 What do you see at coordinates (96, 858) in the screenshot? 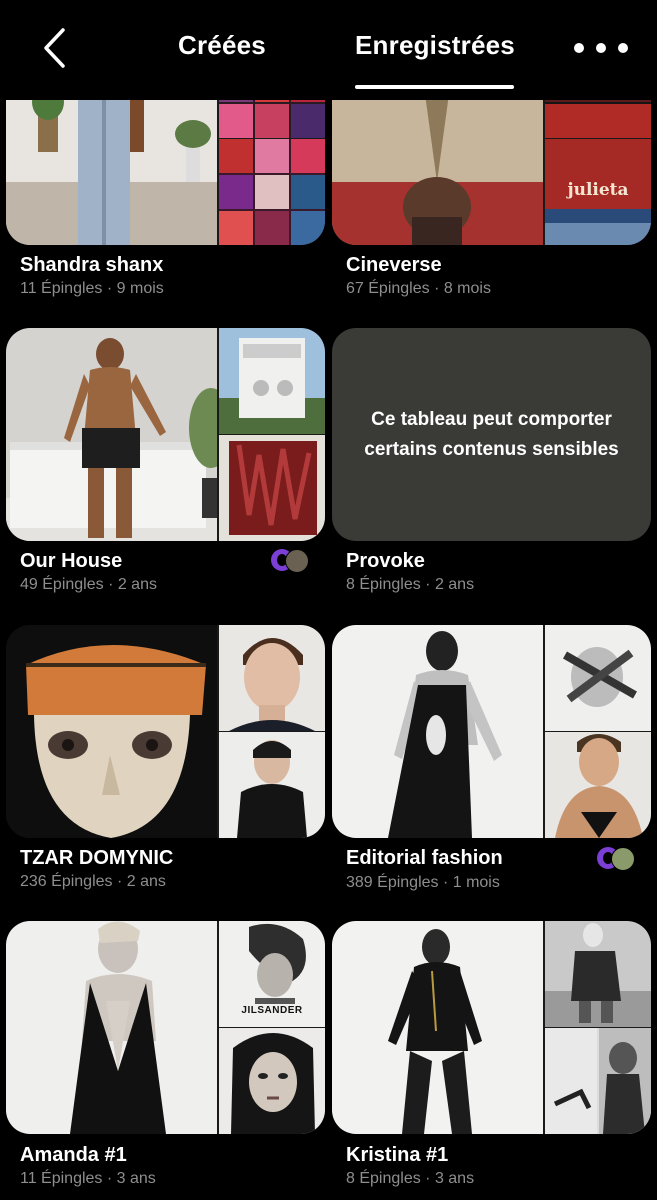
I see `board-title: TZAR DOMYNIC` at bounding box center [96, 858].